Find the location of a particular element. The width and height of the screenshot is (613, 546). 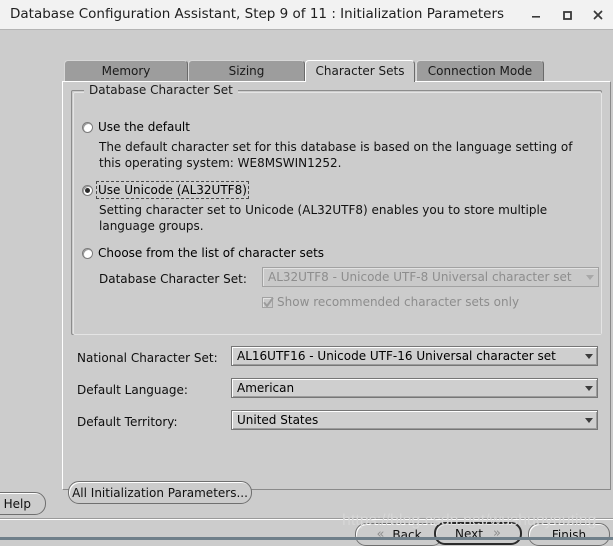

close-icon is located at coordinates (598, 14).